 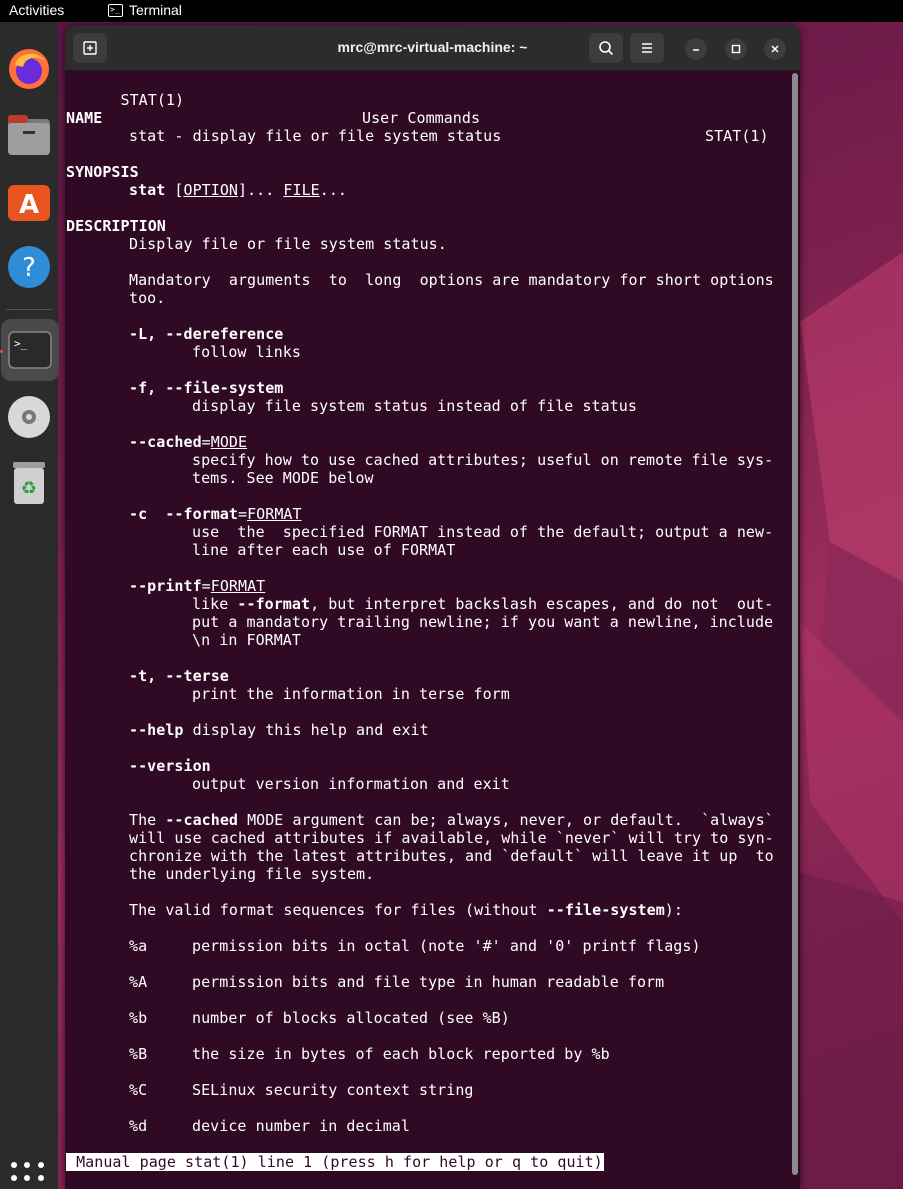 What do you see at coordinates (138, 1090) in the screenshot?
I see `format-code: %C` at bounding box center [138, 1090].